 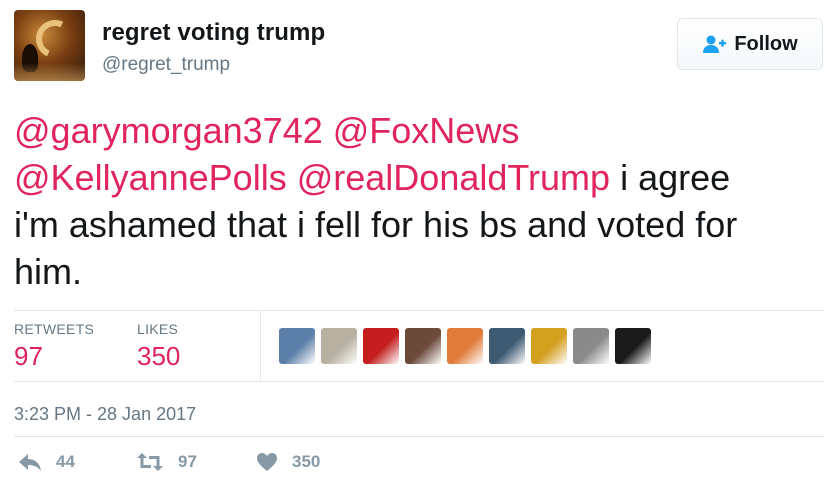 What do you see at coordinates (260, 346) in the screenshot?
I see `stats-separator` at bounding box center [260, 346].